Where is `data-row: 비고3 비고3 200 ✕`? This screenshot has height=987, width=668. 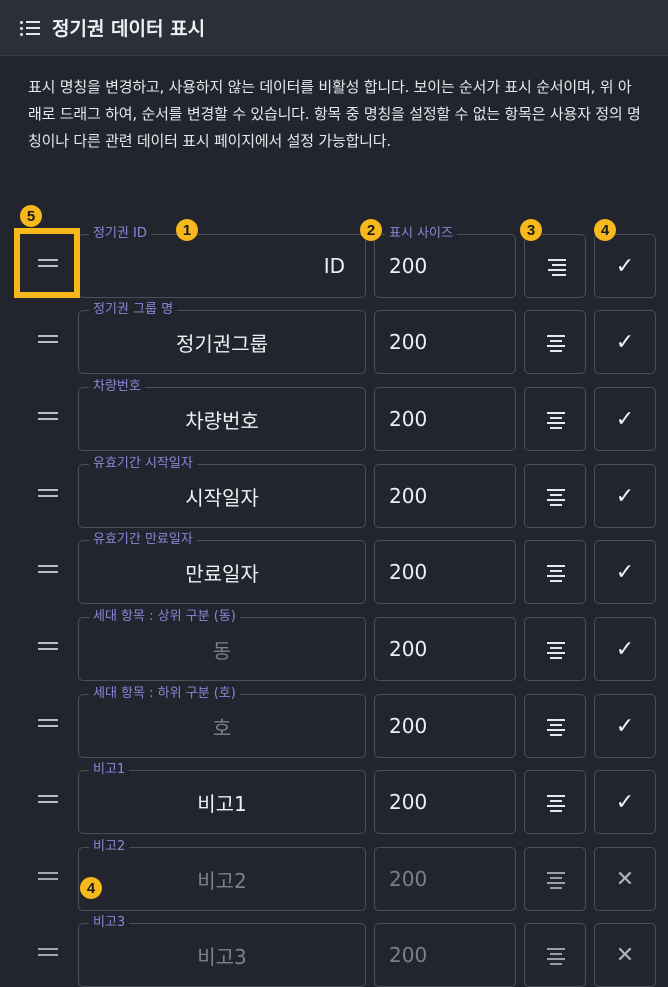
data-row: 비고3 비고3 200 ✕ is located at coordinates (334, 950).